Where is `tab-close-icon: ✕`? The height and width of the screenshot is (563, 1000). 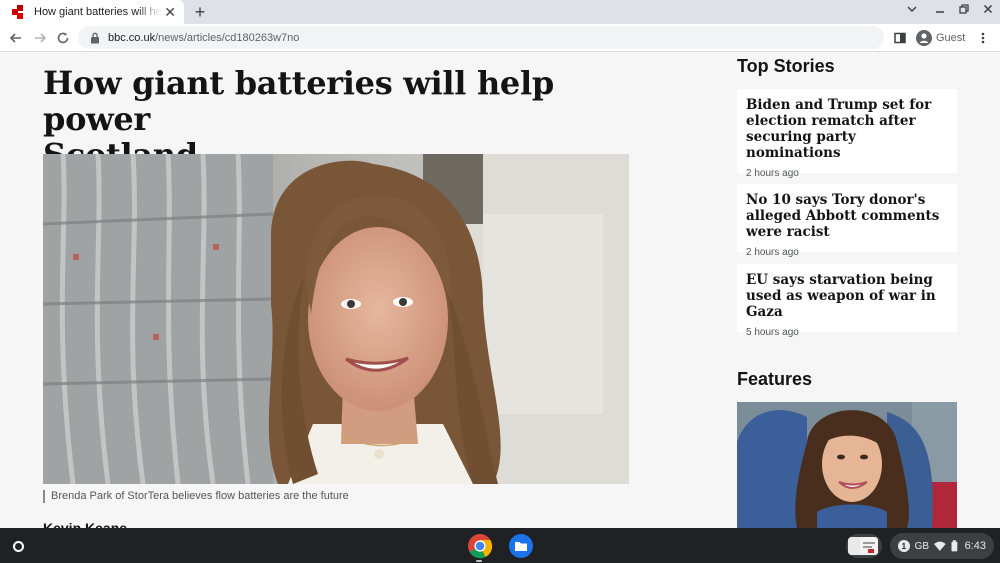 tab-close-icon: ✕ is located at coordinates (170, 12).